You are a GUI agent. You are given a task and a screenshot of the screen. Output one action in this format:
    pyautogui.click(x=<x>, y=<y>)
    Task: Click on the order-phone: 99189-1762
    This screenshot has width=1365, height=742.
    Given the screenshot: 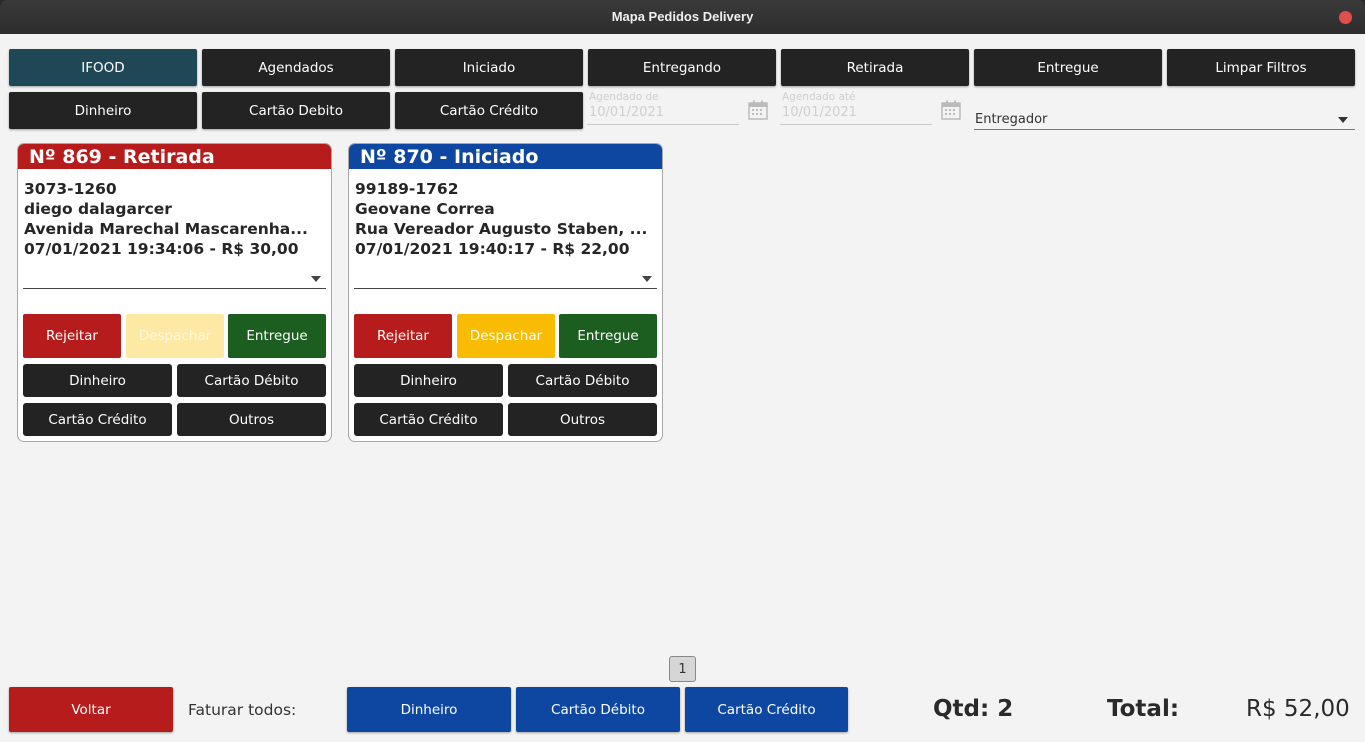 What is the action you would take?
    pyautogui.click(x=407, y=189)
    